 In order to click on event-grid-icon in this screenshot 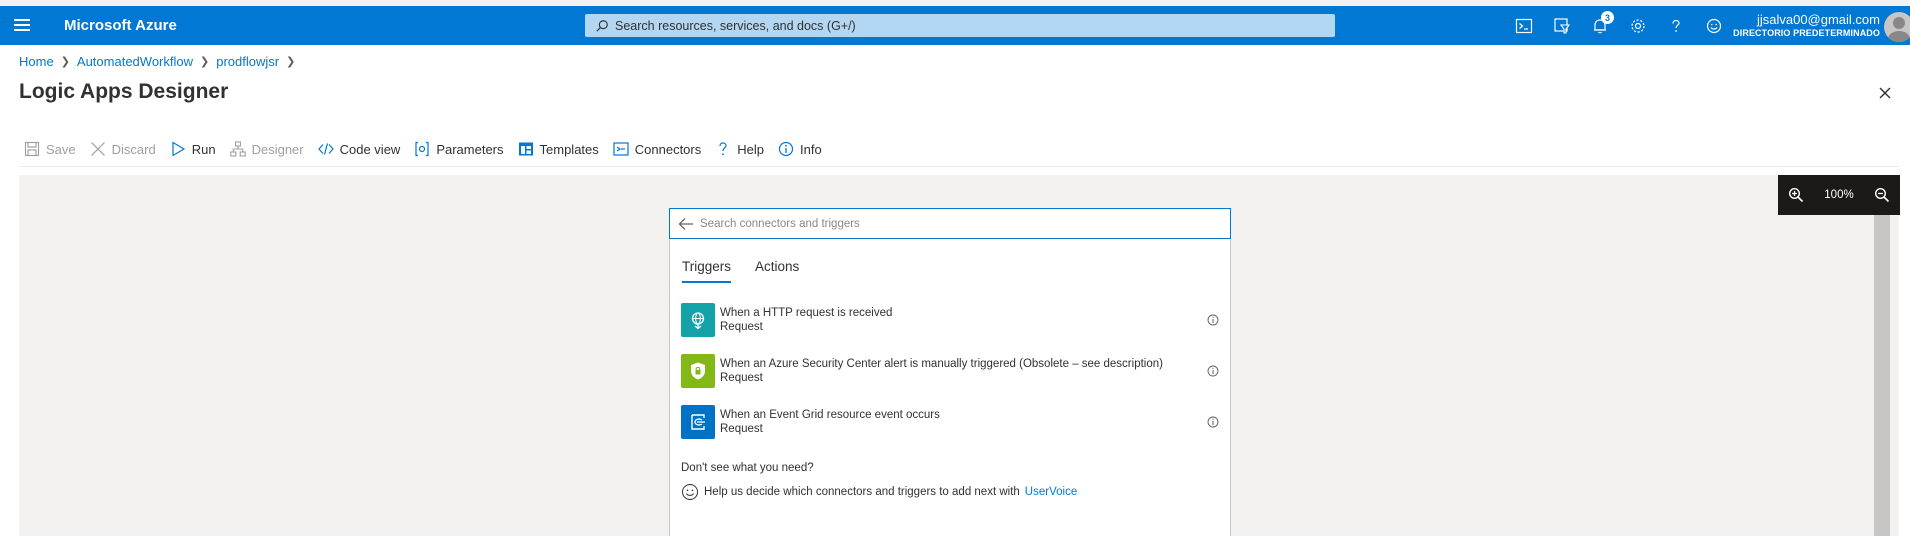, I will do `click(698, 422)`.